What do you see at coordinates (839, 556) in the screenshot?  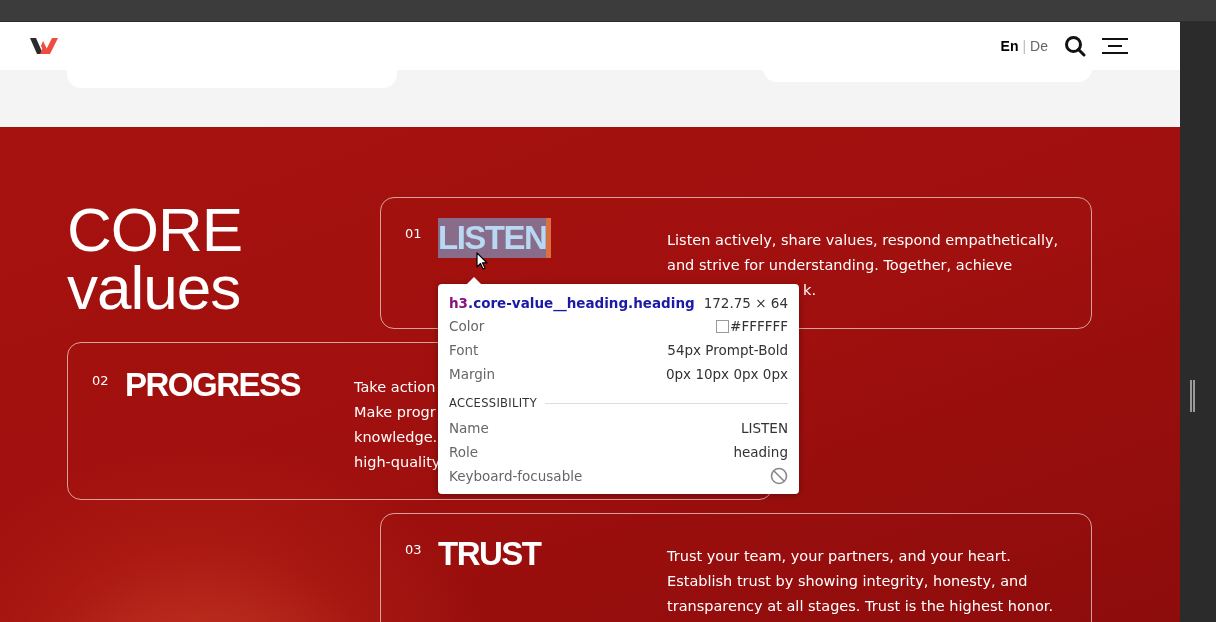 I see `description-text: Trust your team, your partners, and your heart.` at bounding box center [839, 556].